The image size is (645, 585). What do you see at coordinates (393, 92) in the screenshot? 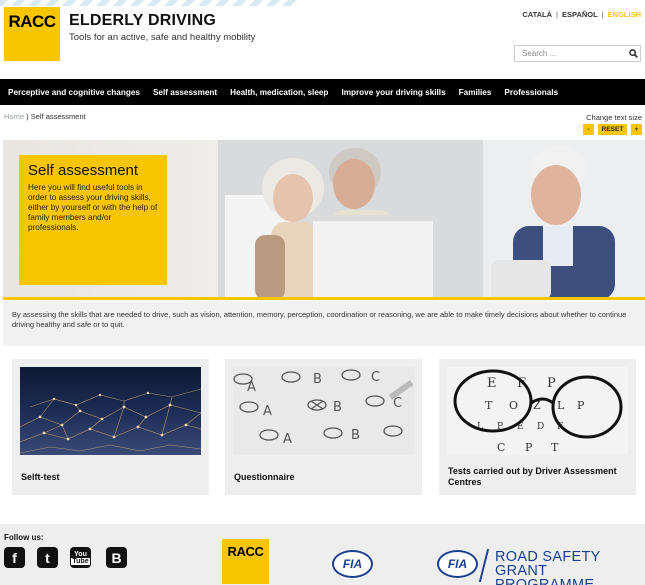
I see `nav-item-driving-skills: Improve your driving skills` at bounding box center [393, 92].